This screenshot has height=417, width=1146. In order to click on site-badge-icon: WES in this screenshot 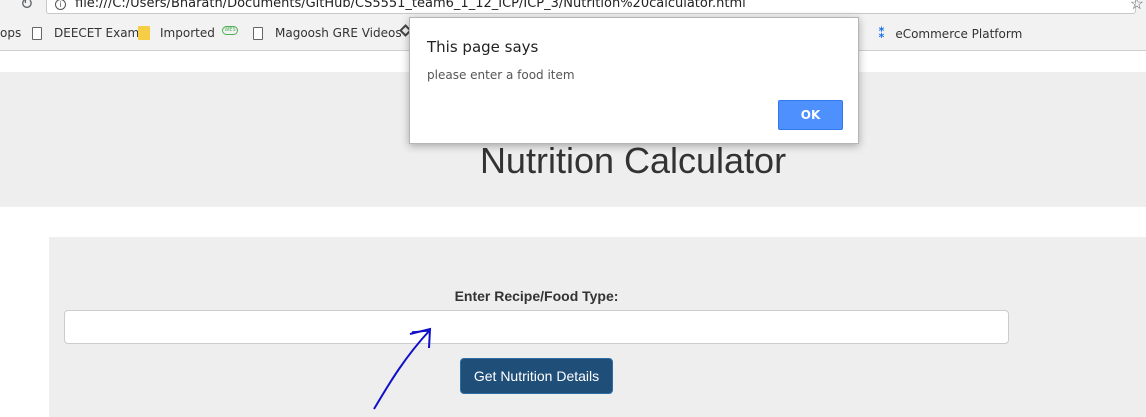, I will do `click(230, 30)`.